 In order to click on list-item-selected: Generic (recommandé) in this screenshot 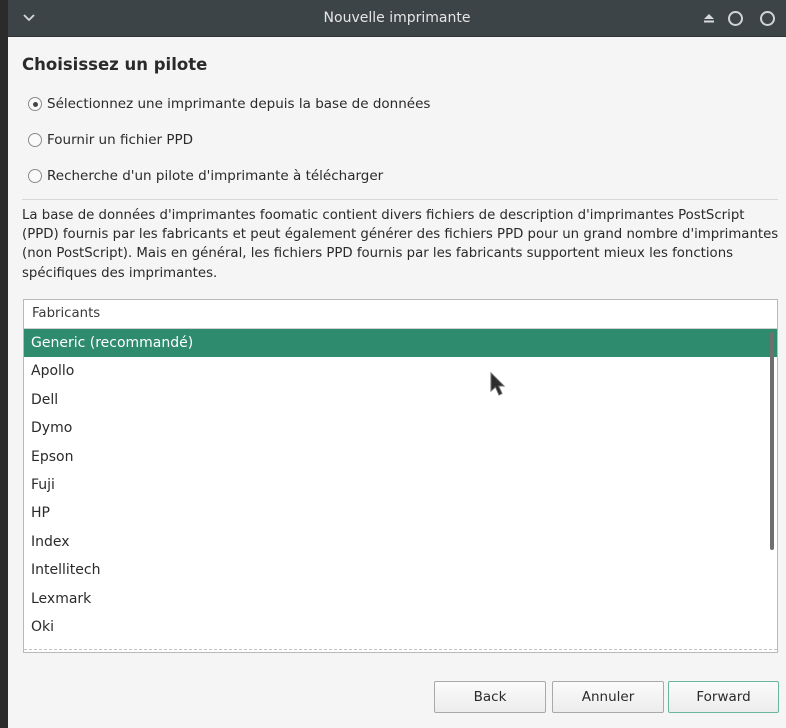, I will do `click(400, 343)`.